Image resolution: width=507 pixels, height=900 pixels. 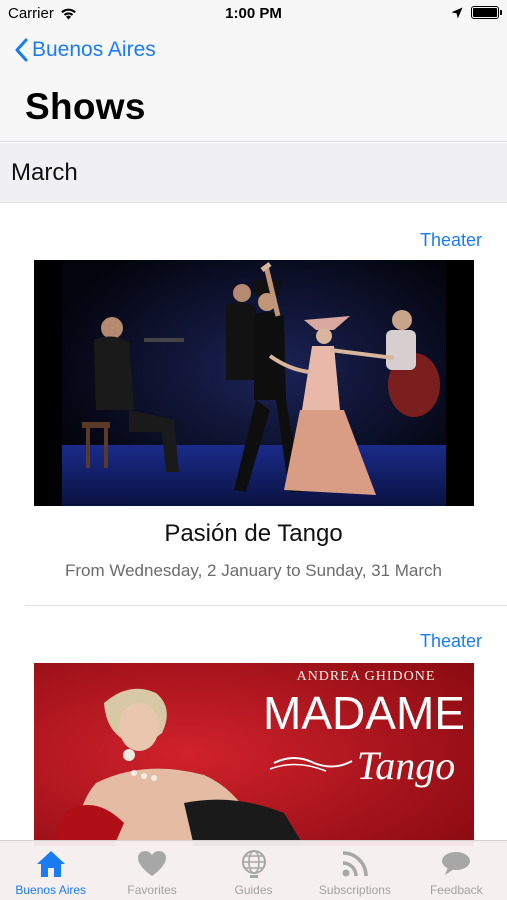 What do you see at coordinates (253, 533) in the screenshot?
I see `show-title: Pasión de Tango` at bounding box center [253, 533].